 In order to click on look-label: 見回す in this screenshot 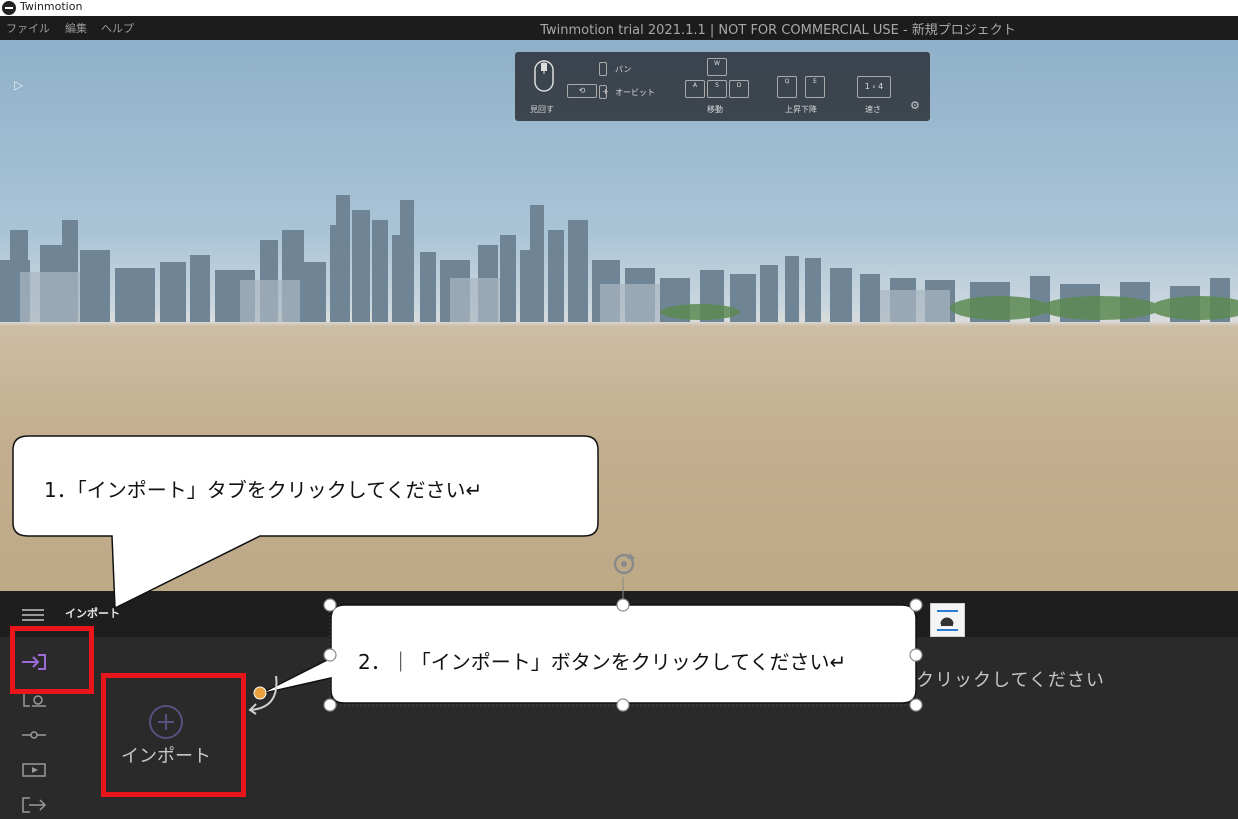, I will do `click(542, 109)`.